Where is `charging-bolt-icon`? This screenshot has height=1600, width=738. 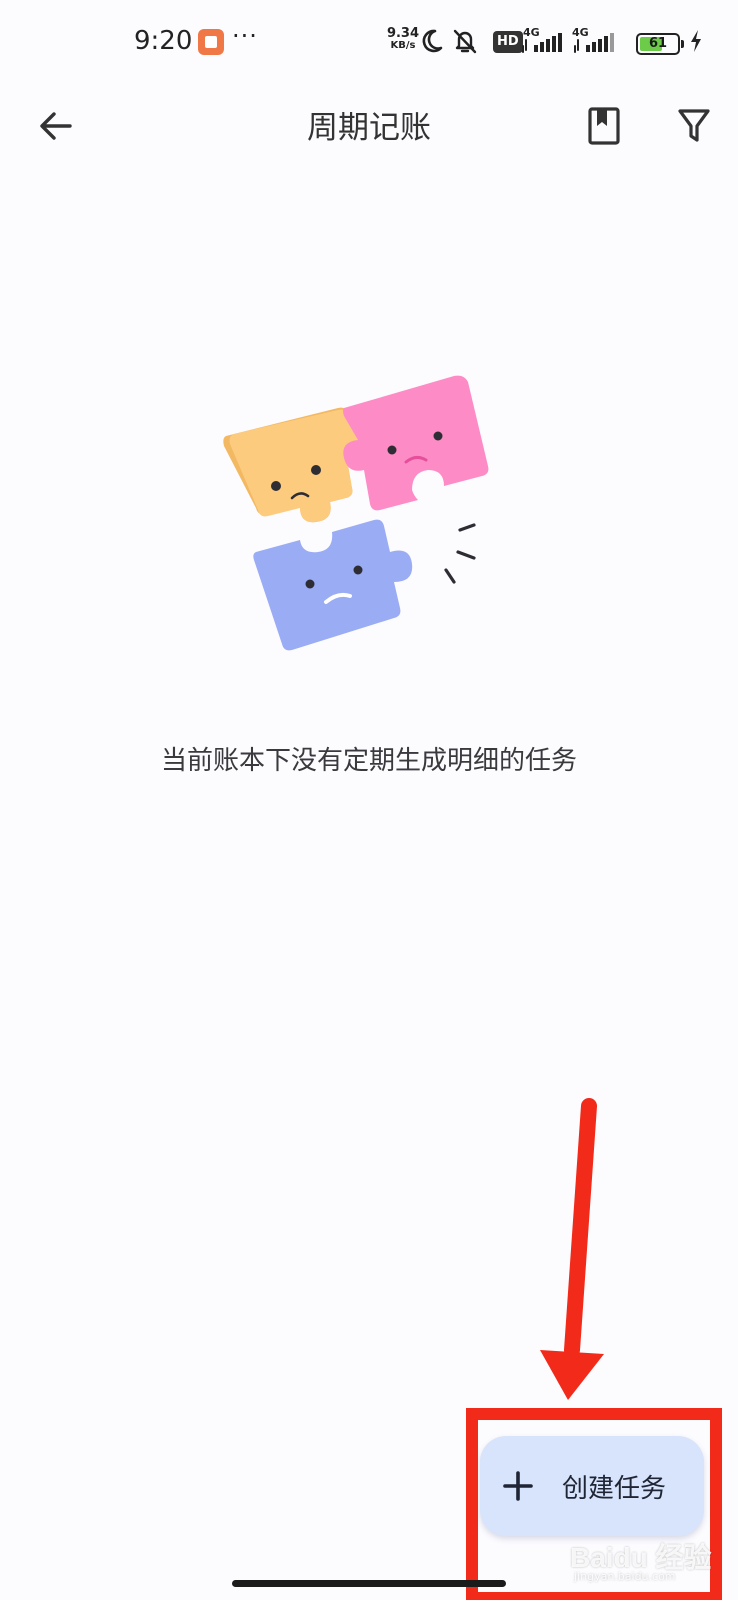 charging-bolt-icon is located at coordinates (696, 41).